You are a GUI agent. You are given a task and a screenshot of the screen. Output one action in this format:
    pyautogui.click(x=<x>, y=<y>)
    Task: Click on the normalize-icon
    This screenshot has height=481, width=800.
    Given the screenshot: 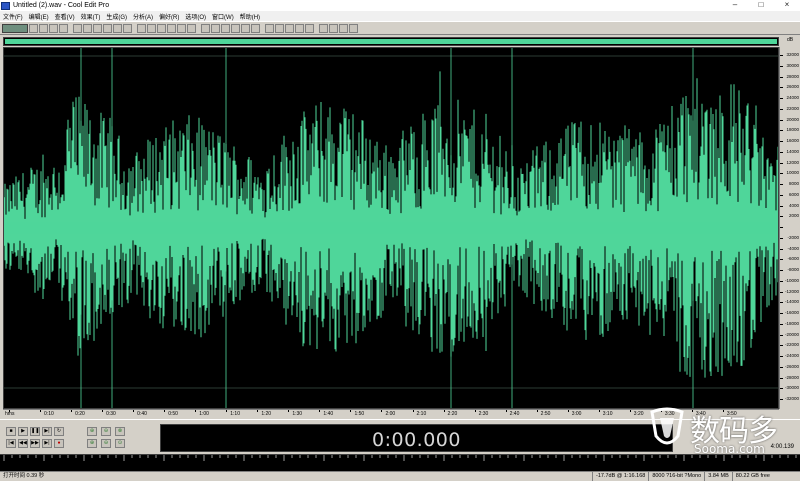 What is the action you would take?
    pyautogui.click(x=191, y=28)
    